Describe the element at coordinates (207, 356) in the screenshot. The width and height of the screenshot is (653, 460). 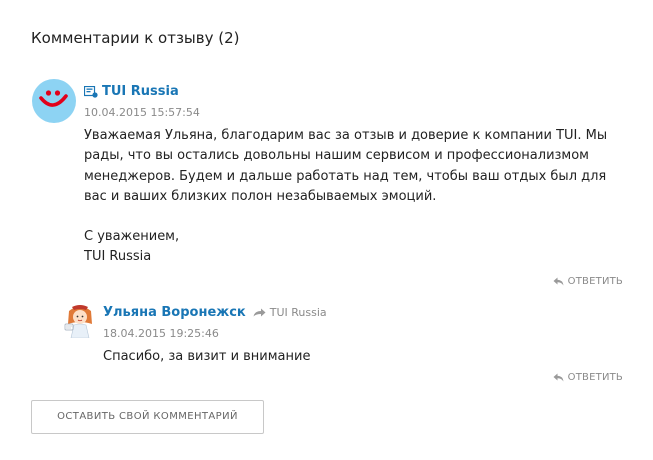
I see `comment-text: Спасибо, за визит и внимание` at that location.